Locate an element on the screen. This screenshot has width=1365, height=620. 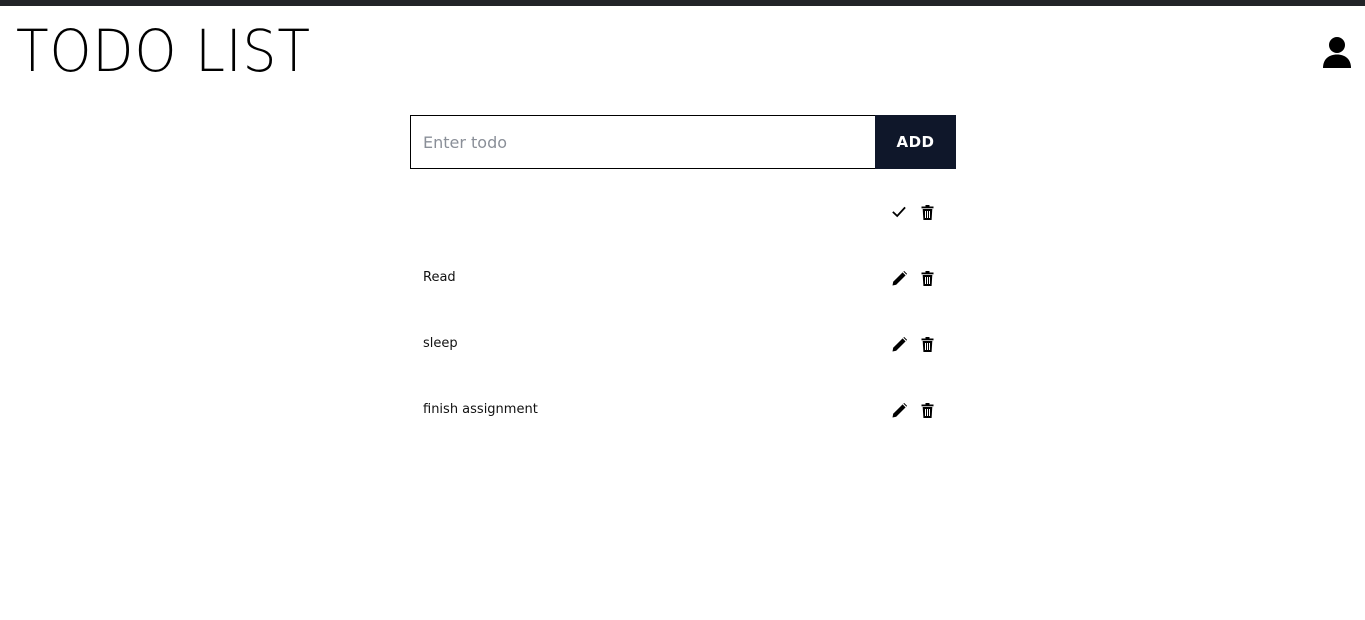
todo-text: sleep is located at coordinates (440, 343).